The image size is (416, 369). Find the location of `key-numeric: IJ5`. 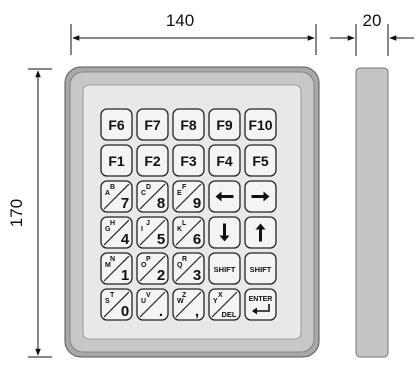

key-numeric: IJ5 is located at coordinates (152, 232).